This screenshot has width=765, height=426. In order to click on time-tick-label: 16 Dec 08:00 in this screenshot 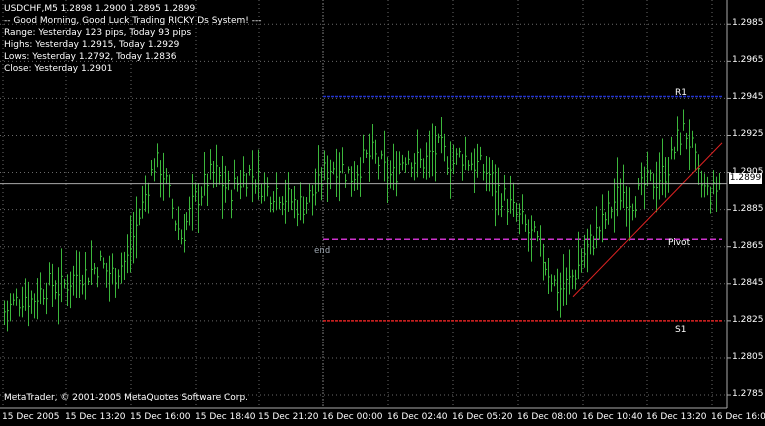, I will do `click(547, 417)`.